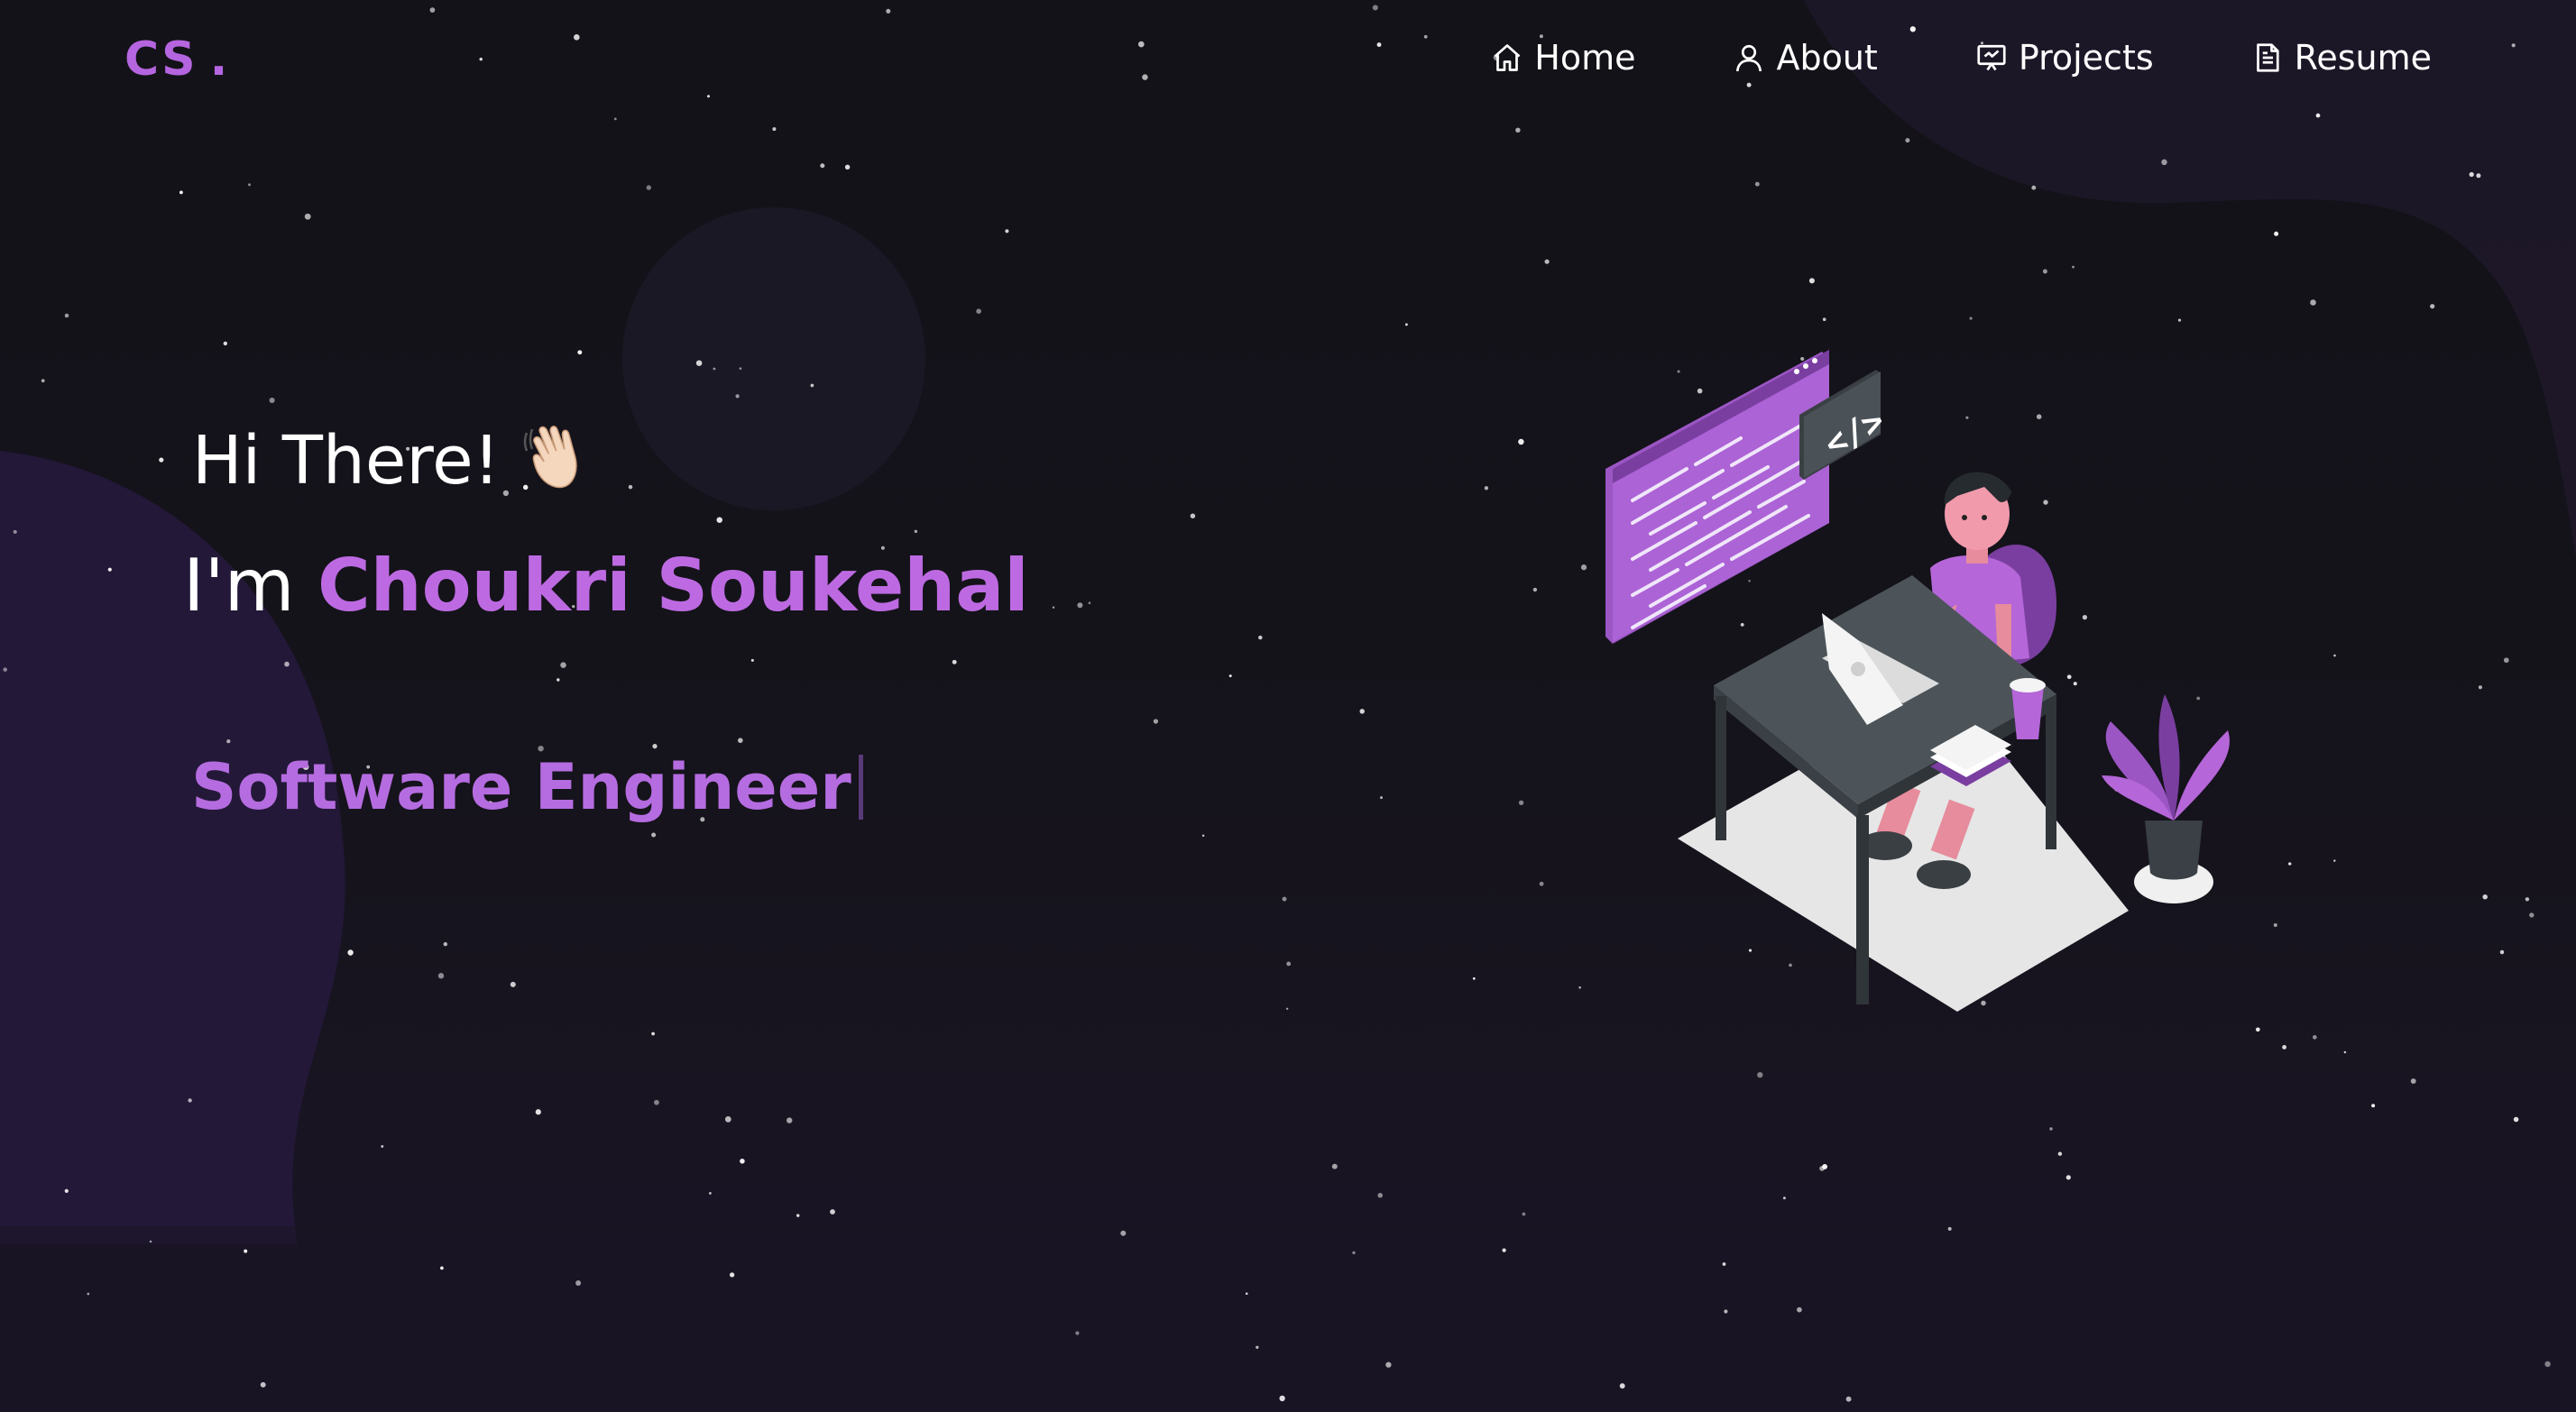  What do you see at coordinates (1913, 58) in the screenshot?
I see `main-nav: Home About Projects Resume` at bounding box center [1913, 58].